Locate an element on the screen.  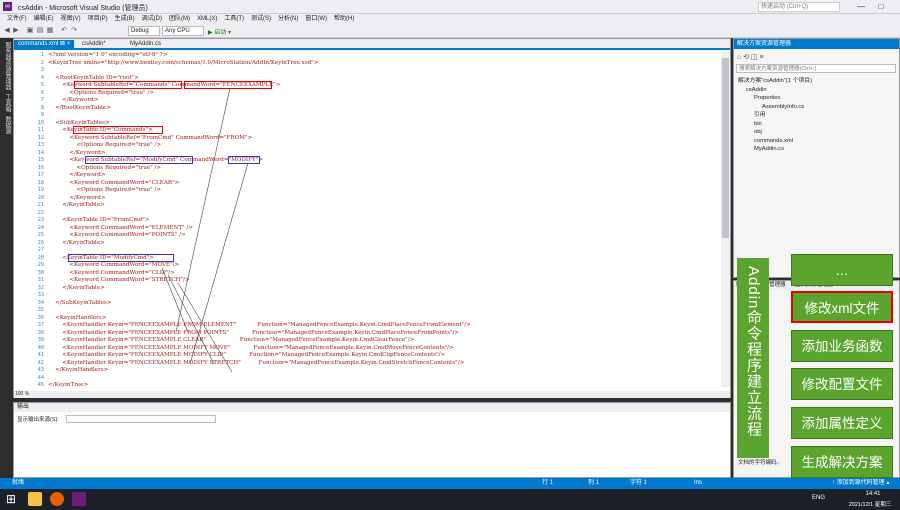
menu-item: 帮助(H) is located at coordinates (344, 19).